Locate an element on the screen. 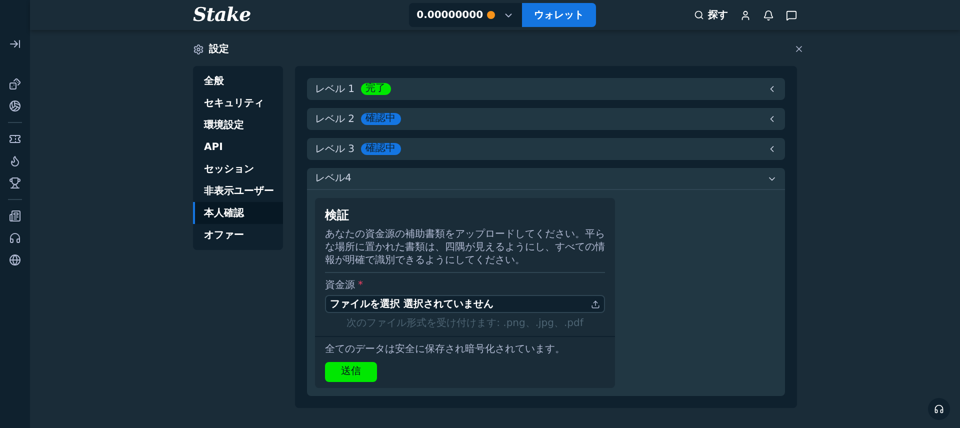 The height and width of the screenshot is (428, 960). submit-button: 送信 is located at coordinates (351, 372).